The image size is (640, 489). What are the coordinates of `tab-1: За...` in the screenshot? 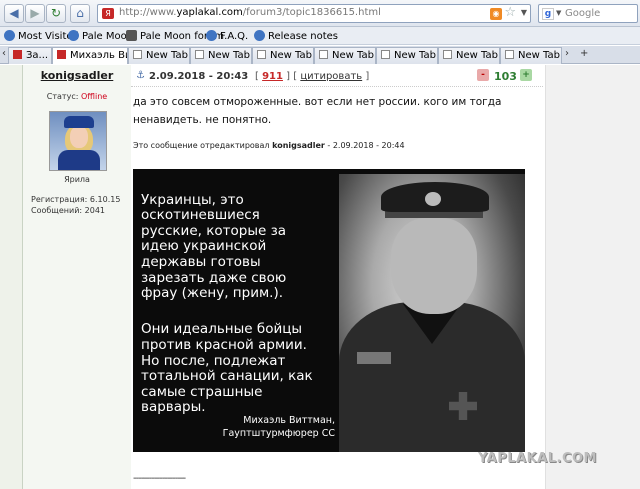 It's located at (30, 55).